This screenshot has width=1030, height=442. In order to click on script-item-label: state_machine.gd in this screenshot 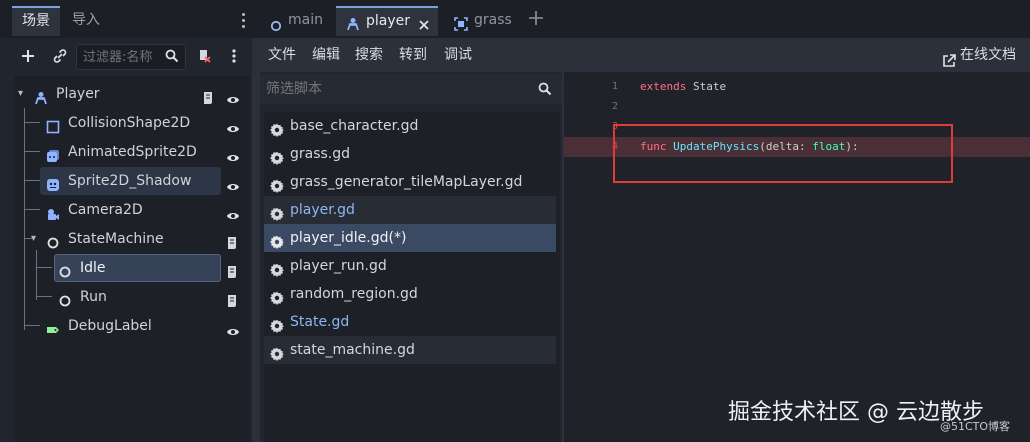, I will do `click(352, 350)`.